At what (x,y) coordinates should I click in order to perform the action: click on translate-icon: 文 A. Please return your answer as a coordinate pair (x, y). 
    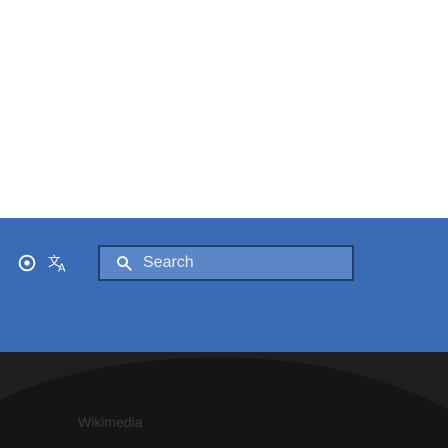
    Looking at the image, I should click on (58, 263).